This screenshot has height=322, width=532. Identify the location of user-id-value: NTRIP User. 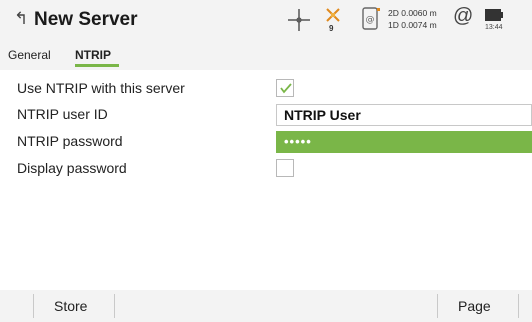
(322, 115).